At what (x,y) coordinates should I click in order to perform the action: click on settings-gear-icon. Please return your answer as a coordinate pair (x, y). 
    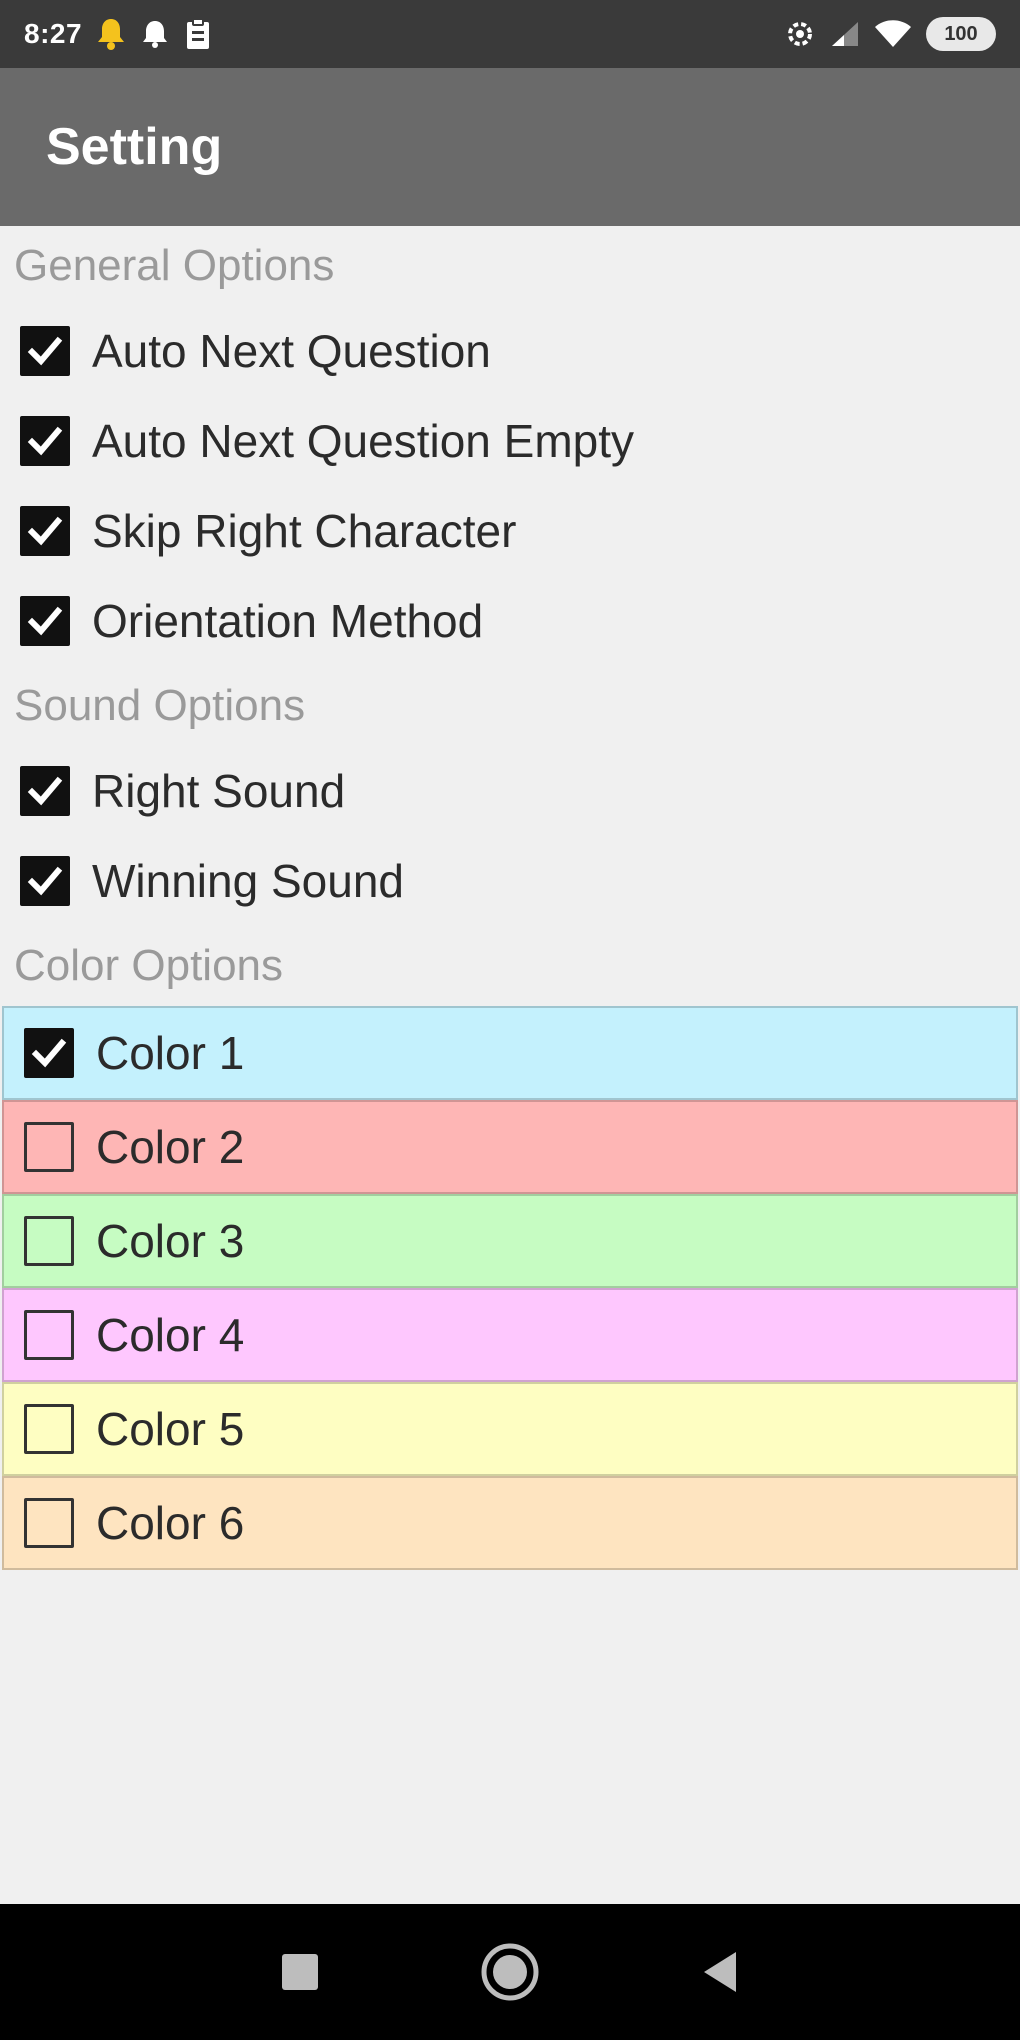
    Looking at the image, I should click on (800, 34).